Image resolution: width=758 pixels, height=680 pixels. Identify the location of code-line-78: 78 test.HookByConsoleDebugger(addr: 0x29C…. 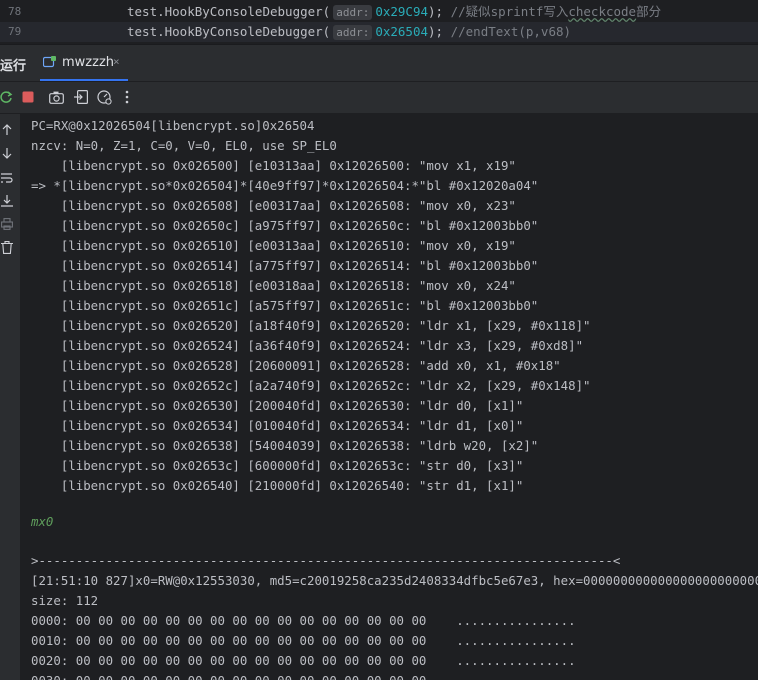
(379, 12).